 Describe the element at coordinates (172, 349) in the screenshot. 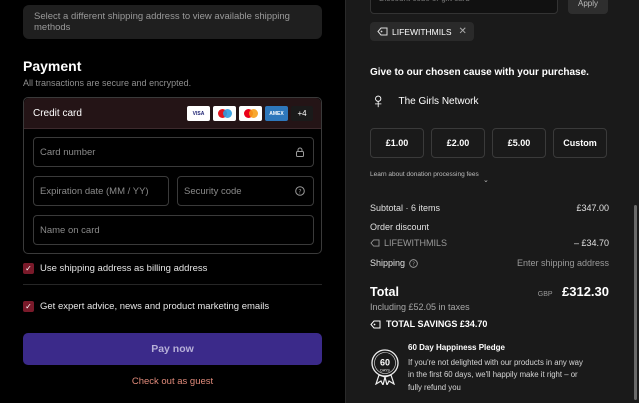

I see `pay-now-button: Pay now` at that location.